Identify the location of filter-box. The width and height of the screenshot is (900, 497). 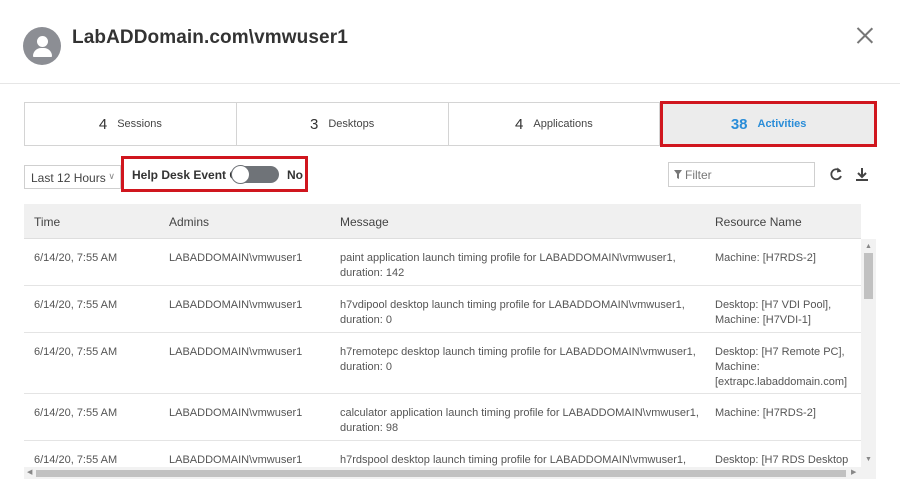
(741, 174).